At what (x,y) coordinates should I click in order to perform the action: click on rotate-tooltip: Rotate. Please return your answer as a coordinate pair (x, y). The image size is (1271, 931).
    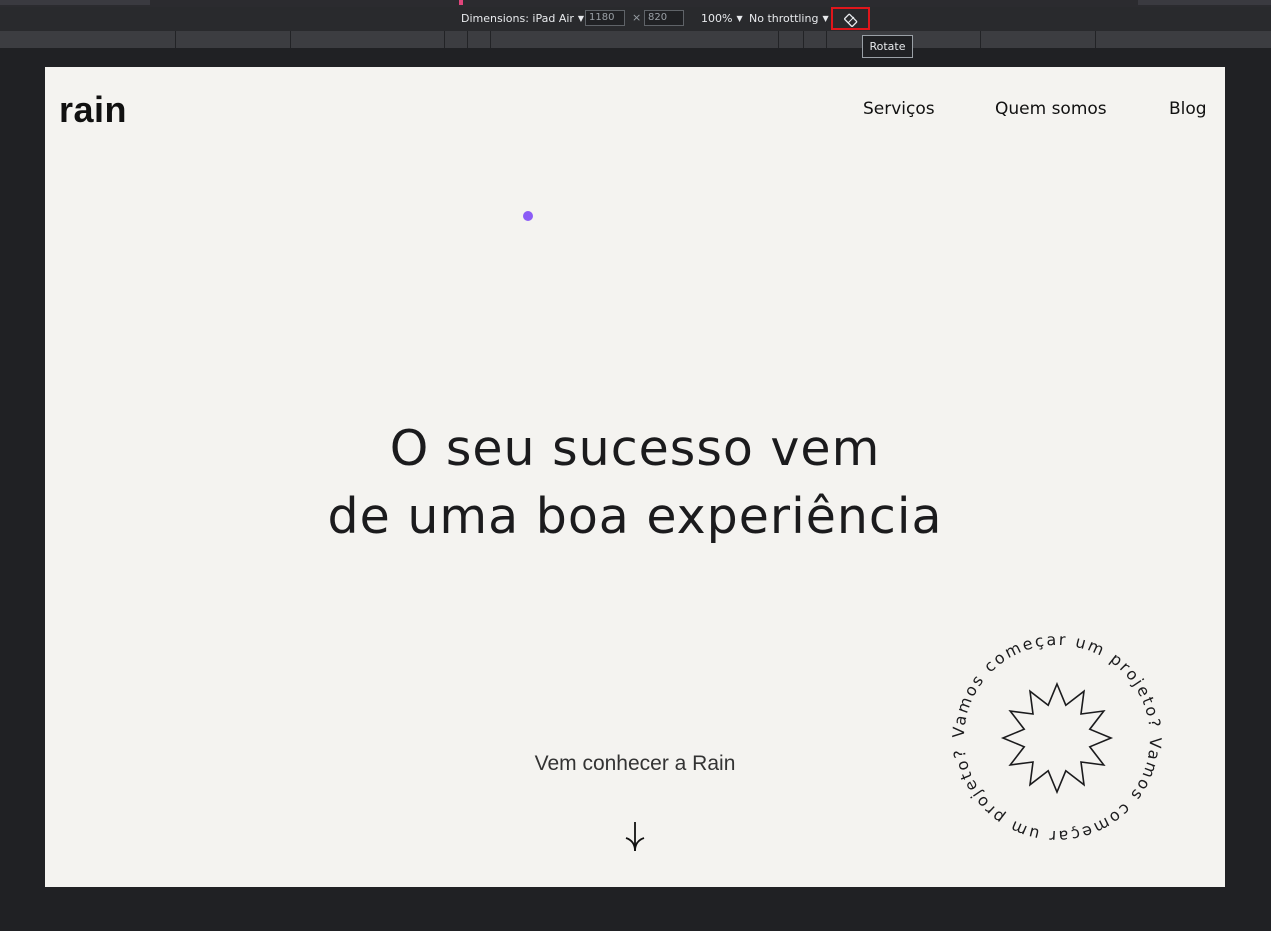
    Looking at the image, I should click on (887, 46).